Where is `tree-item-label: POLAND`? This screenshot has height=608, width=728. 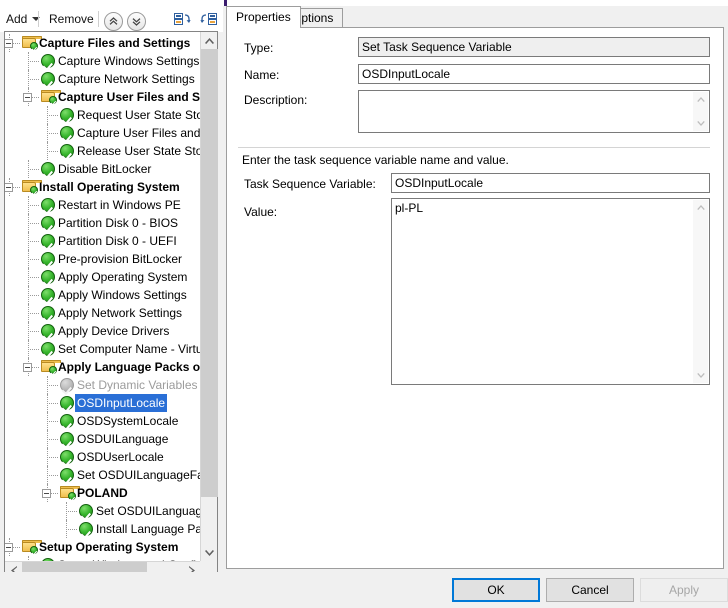
tree-item-label: POLAND is located at coordinates (102, 493).